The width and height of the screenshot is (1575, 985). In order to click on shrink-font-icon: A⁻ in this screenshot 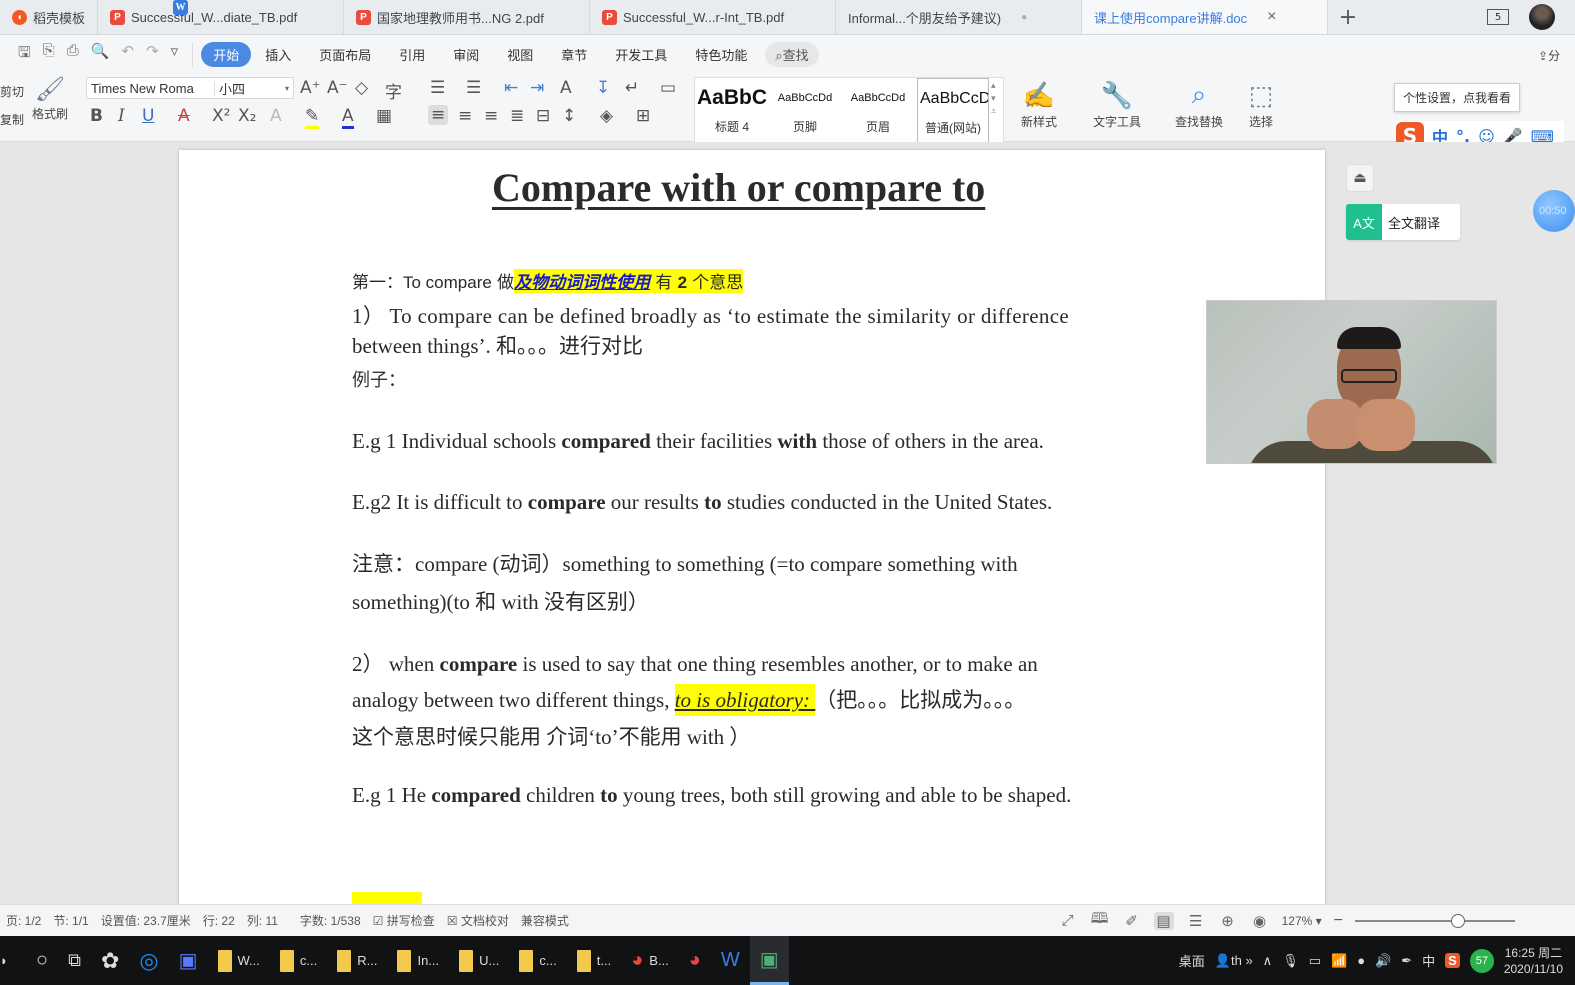, I will do `click(337, 88)`.